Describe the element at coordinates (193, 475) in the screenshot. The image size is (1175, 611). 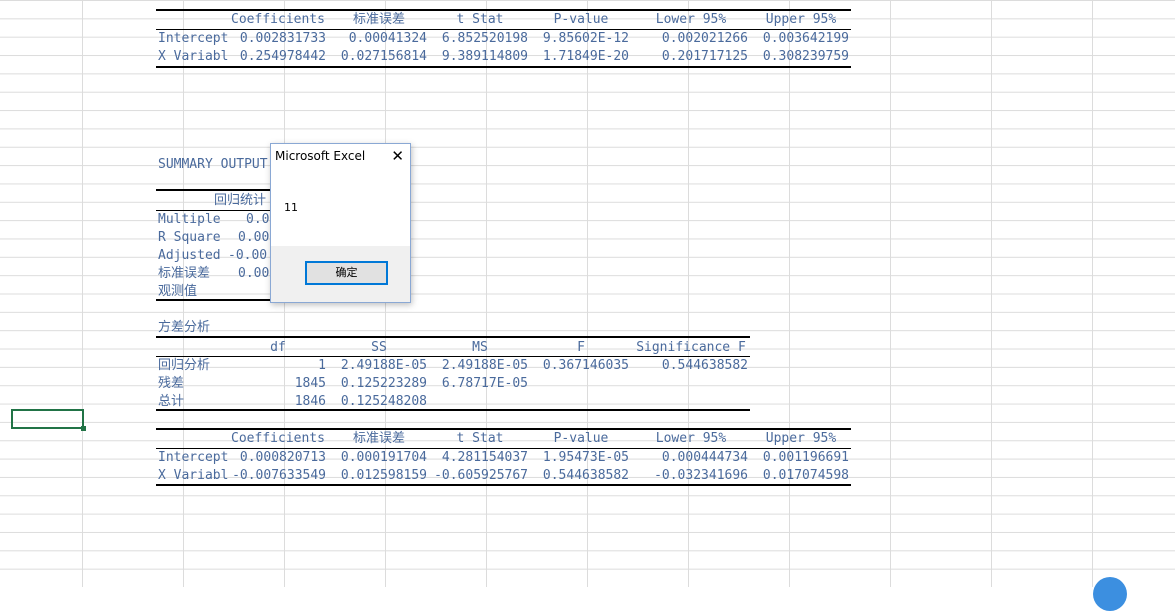
I see `bottom-row2-label: X Variabl` at that location.